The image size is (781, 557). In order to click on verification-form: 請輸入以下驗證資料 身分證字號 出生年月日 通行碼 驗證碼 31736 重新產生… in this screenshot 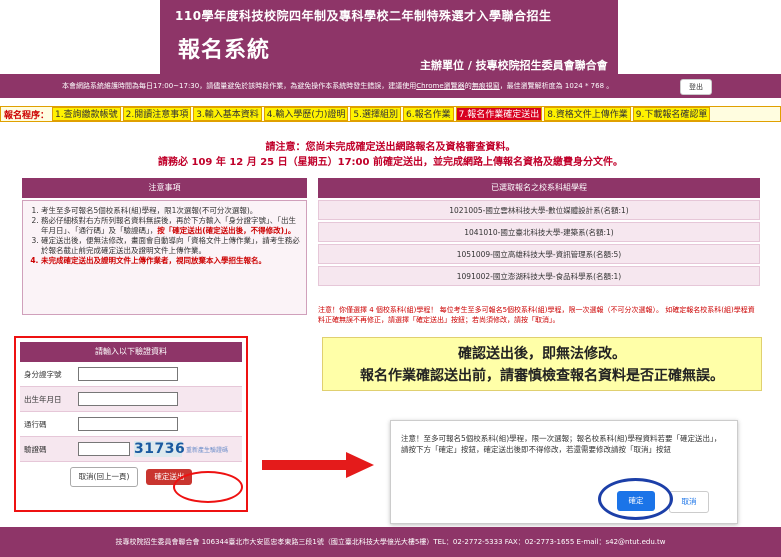, I will do `click(131, 417)`.